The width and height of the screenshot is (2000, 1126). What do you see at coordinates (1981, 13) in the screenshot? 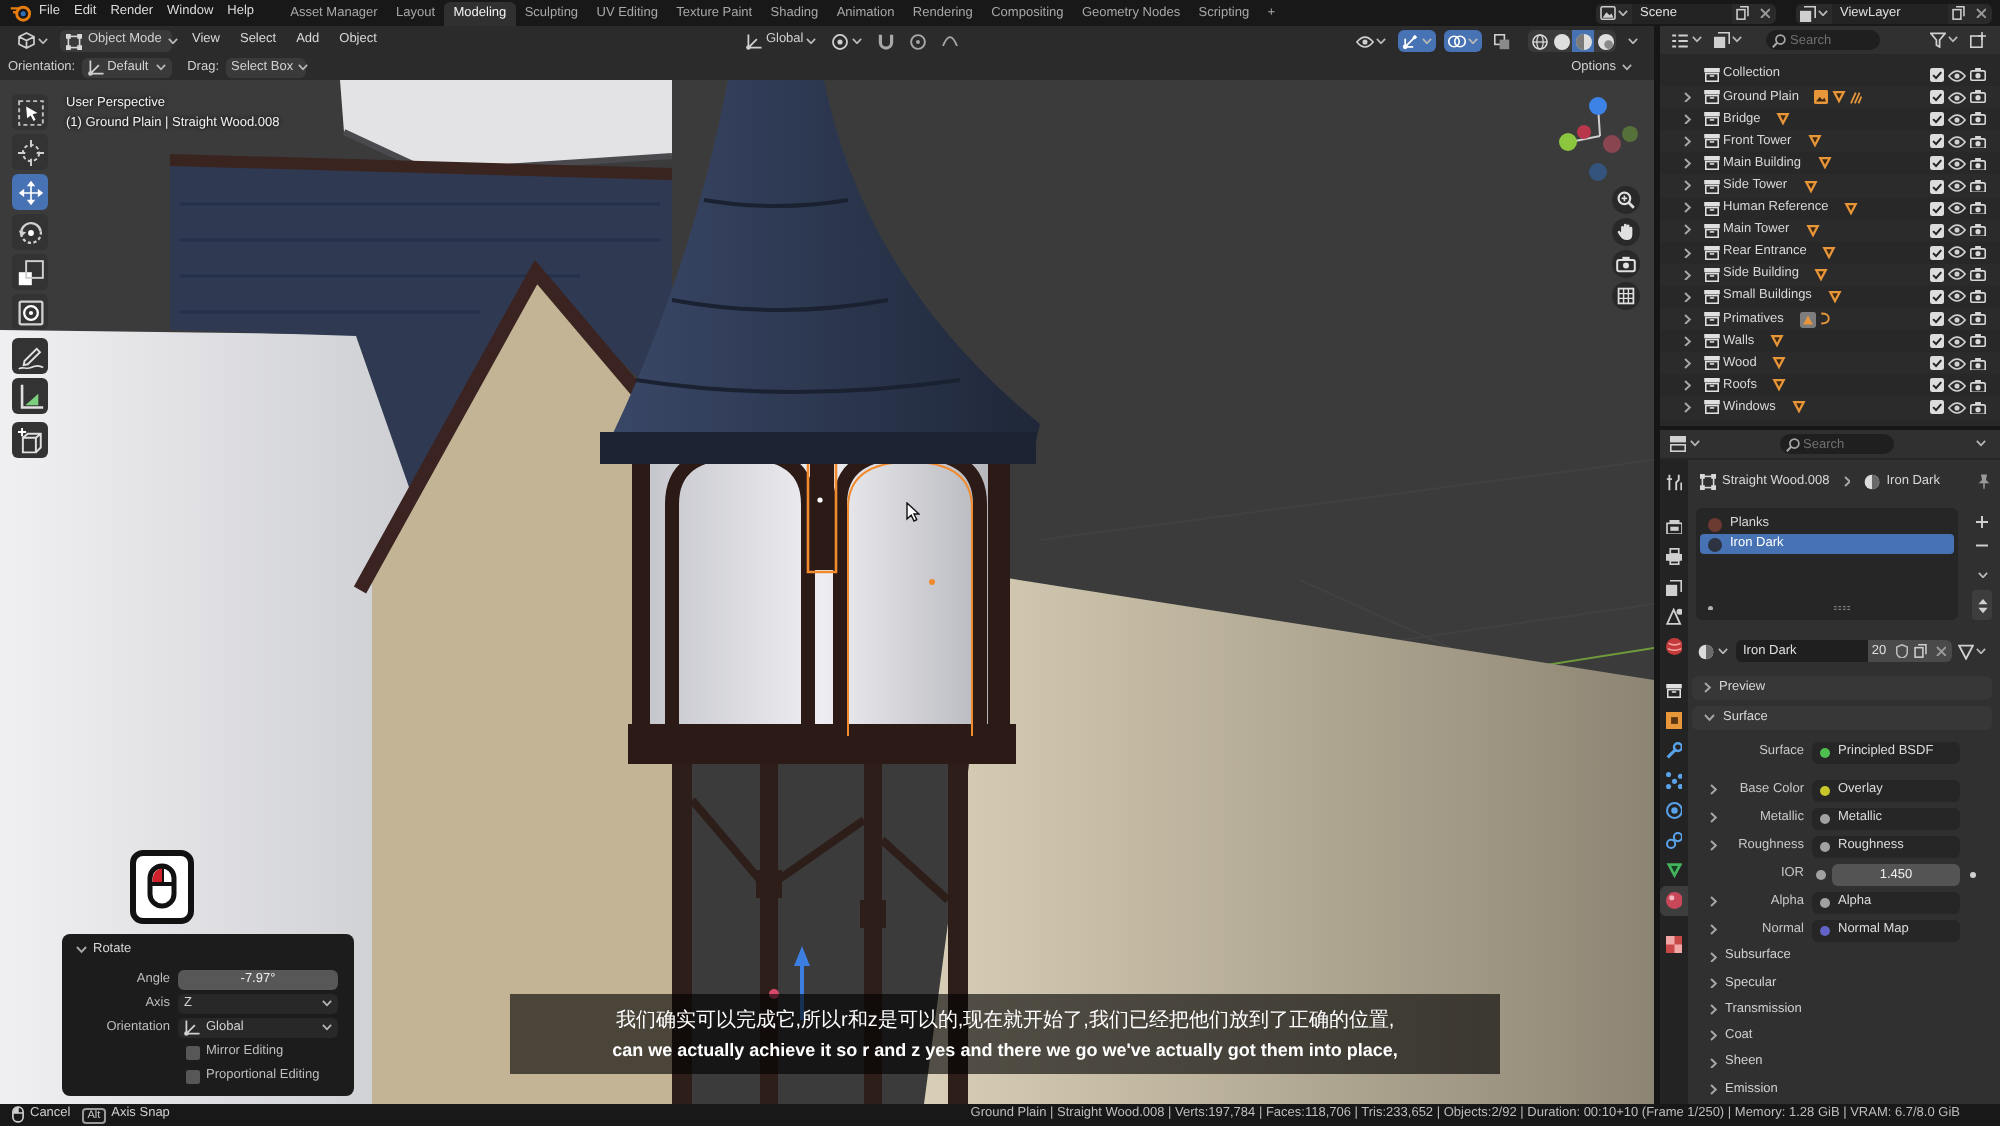
I see `delete-view-layer-button` at bounding box center [1981, 13].